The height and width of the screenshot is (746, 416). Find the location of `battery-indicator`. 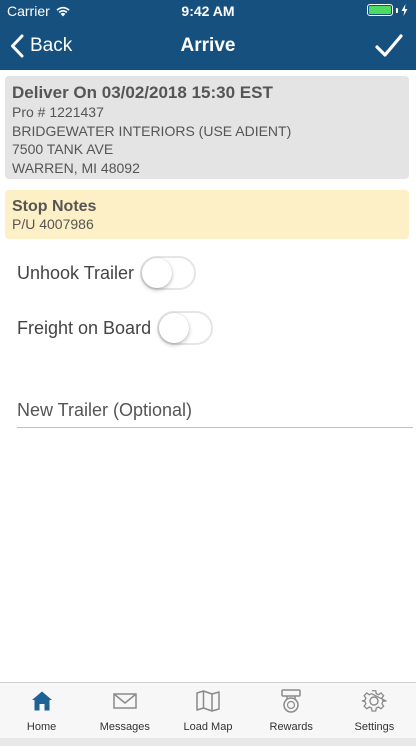

battery-indicator is located at coordinates (387, 10).